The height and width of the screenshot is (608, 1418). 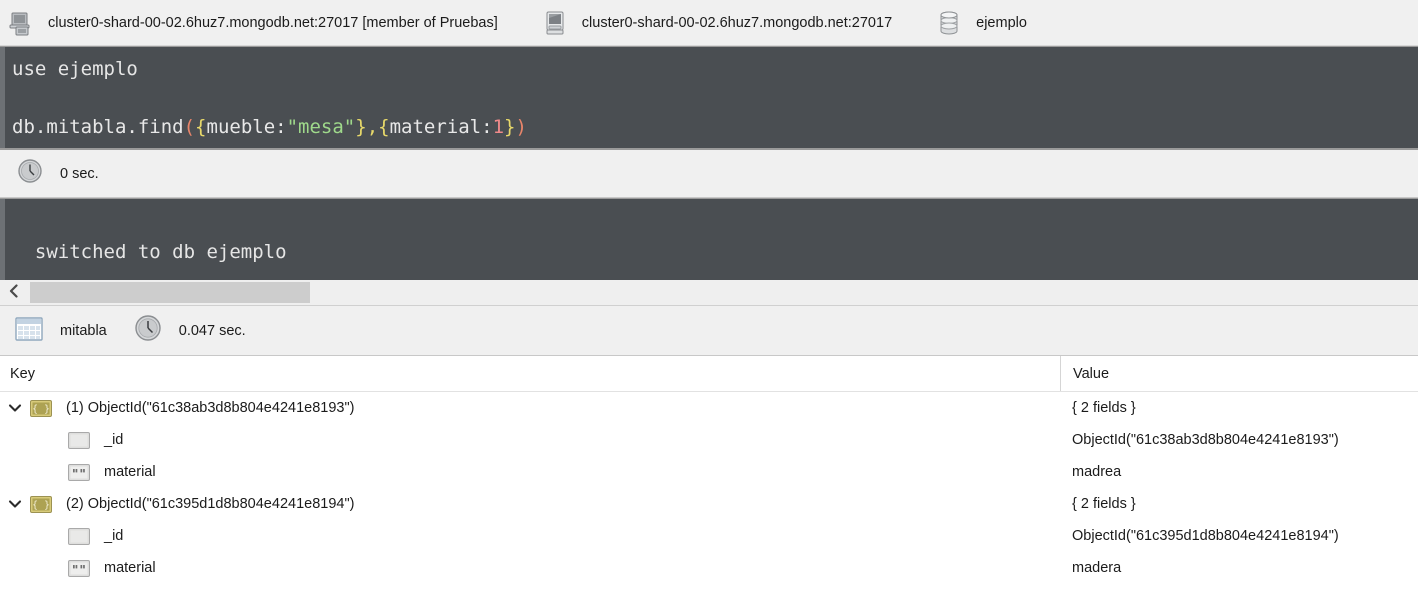 I want to click on table-row: material madrea, so click(x=709, y=472).